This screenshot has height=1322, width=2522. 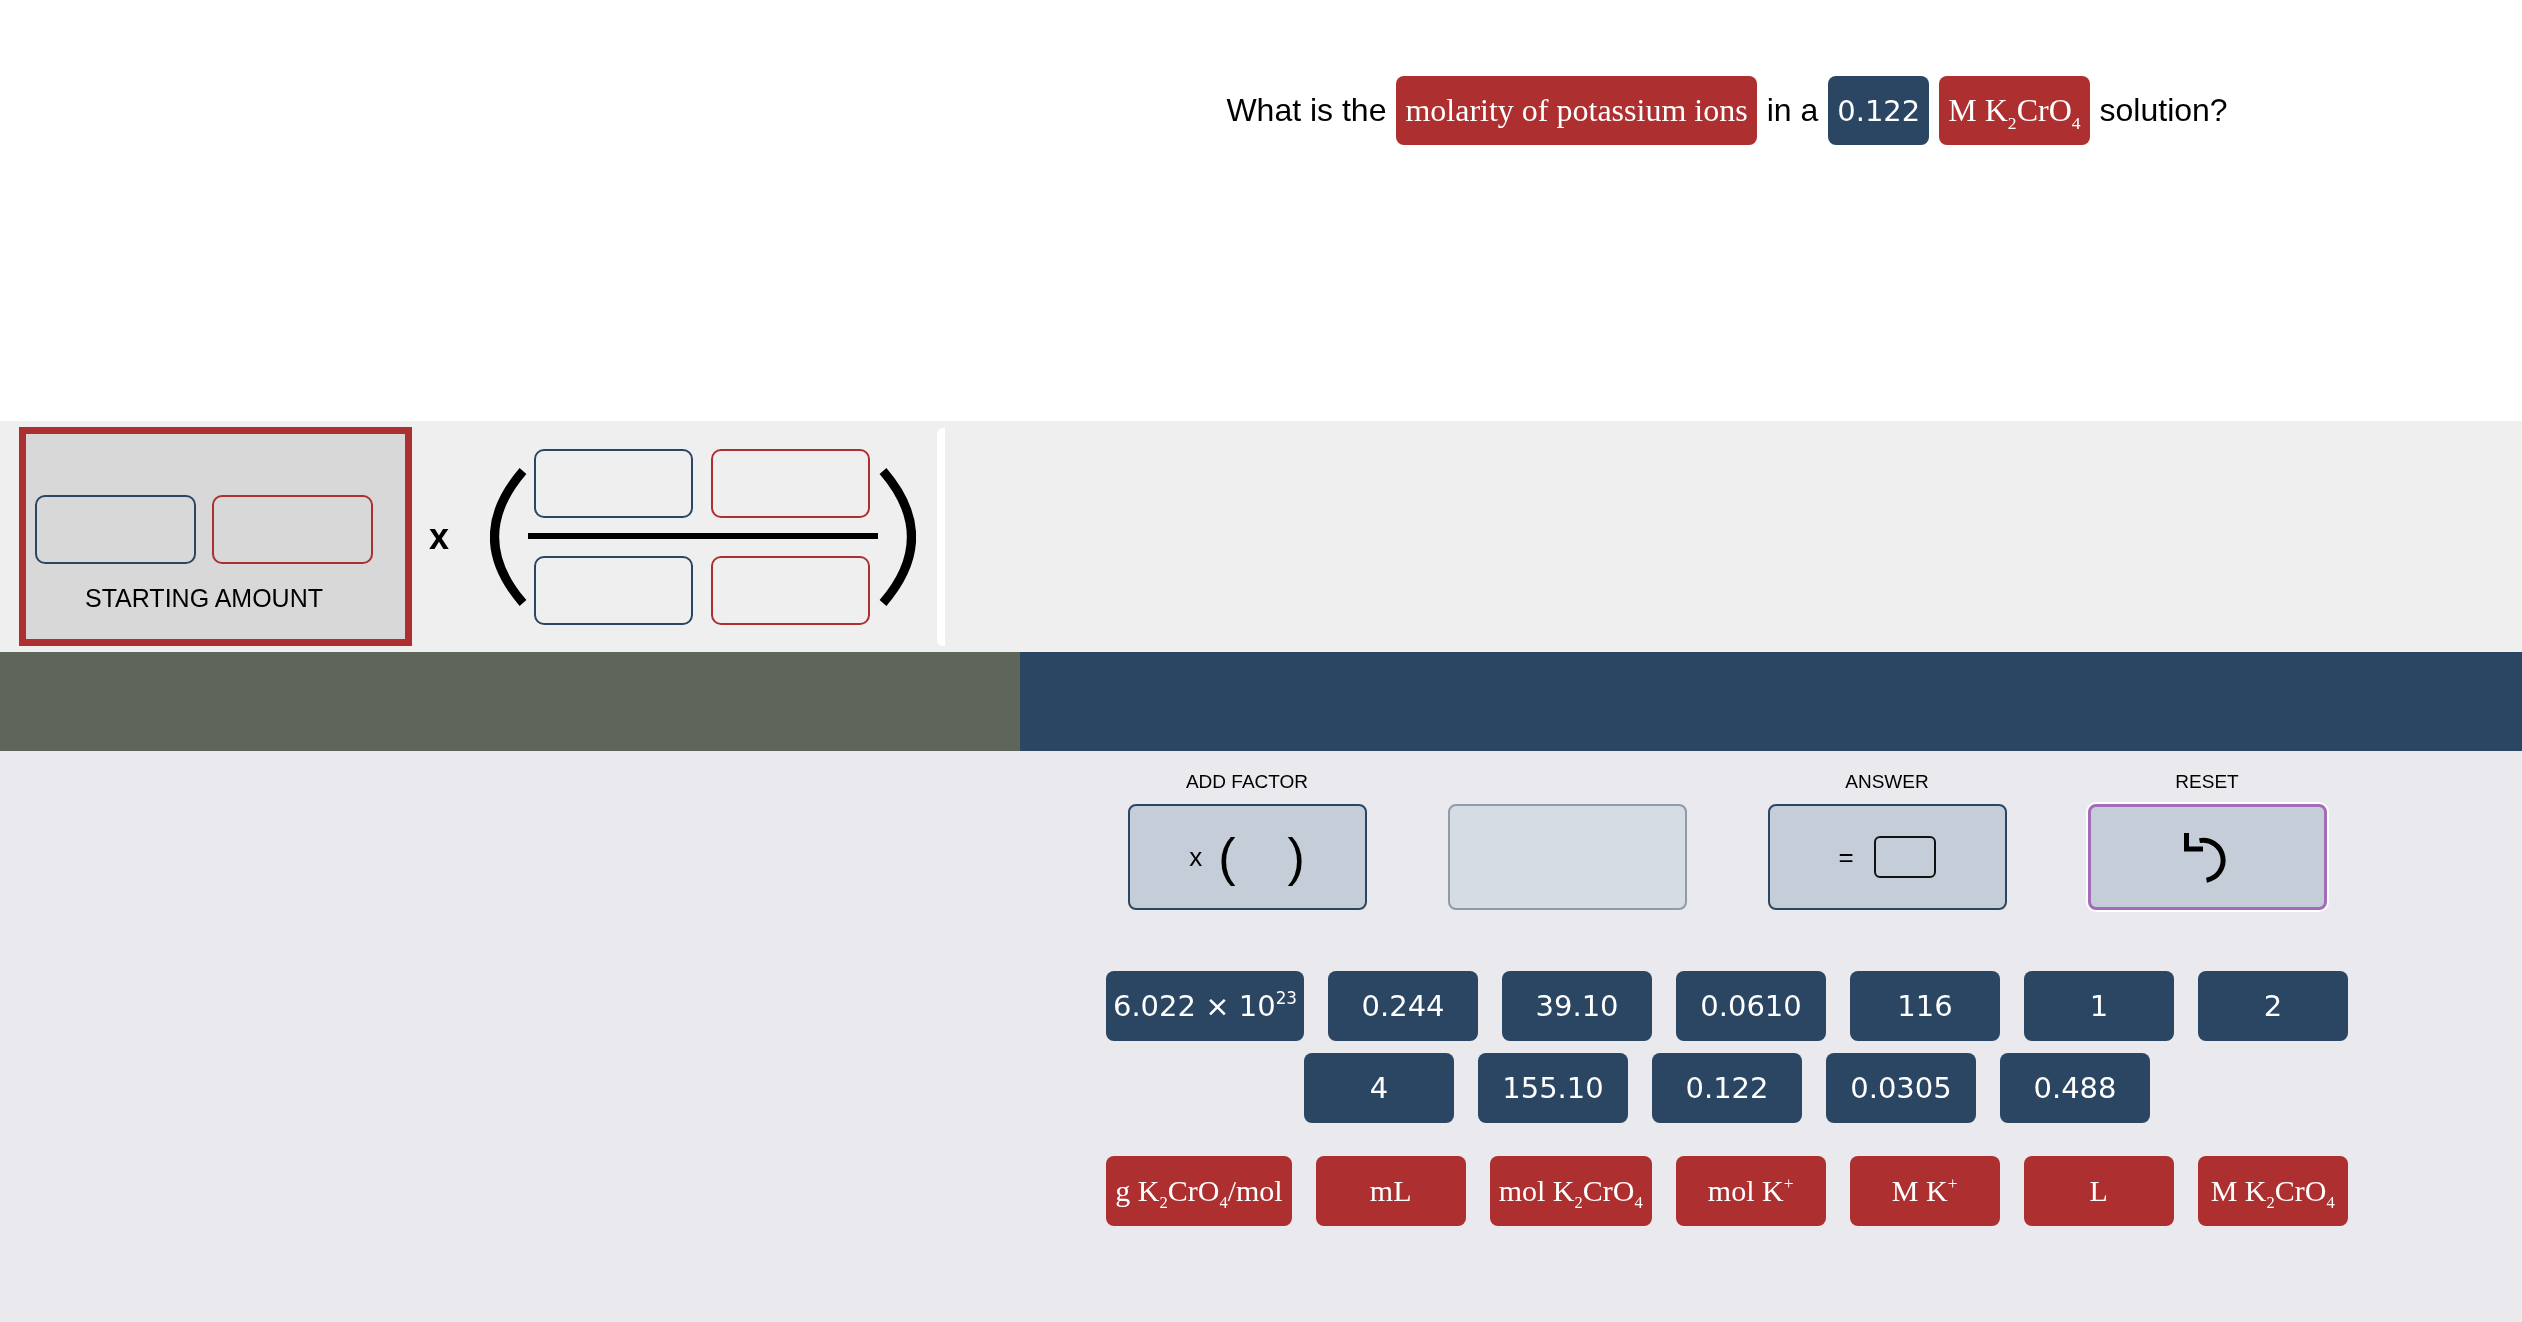 What do you see at coordinates (2272, 1191) in the screenshot?
I see `unit-tile: M K$_{2}$CrO$_{4}$` at bounding box center [2272, 1191].